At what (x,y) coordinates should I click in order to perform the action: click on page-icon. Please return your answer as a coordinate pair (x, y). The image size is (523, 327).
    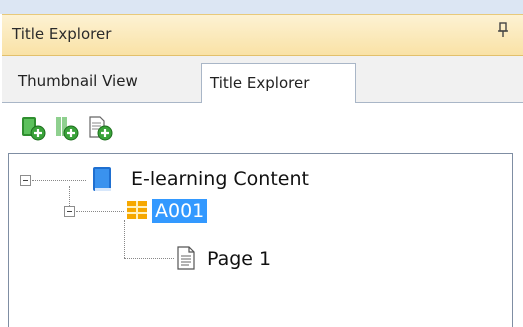
    Looking at the image, I should click on (186, 260).